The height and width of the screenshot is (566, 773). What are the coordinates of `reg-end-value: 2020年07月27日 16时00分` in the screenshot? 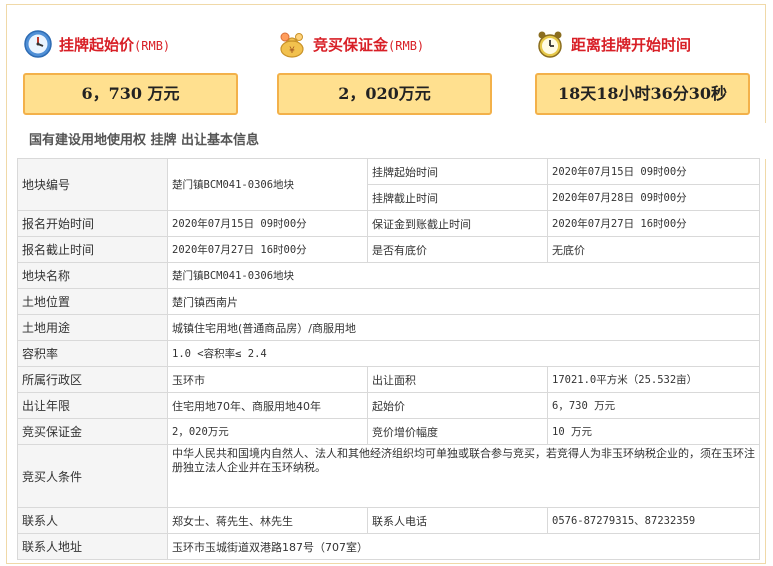 It's located at (267, 249).